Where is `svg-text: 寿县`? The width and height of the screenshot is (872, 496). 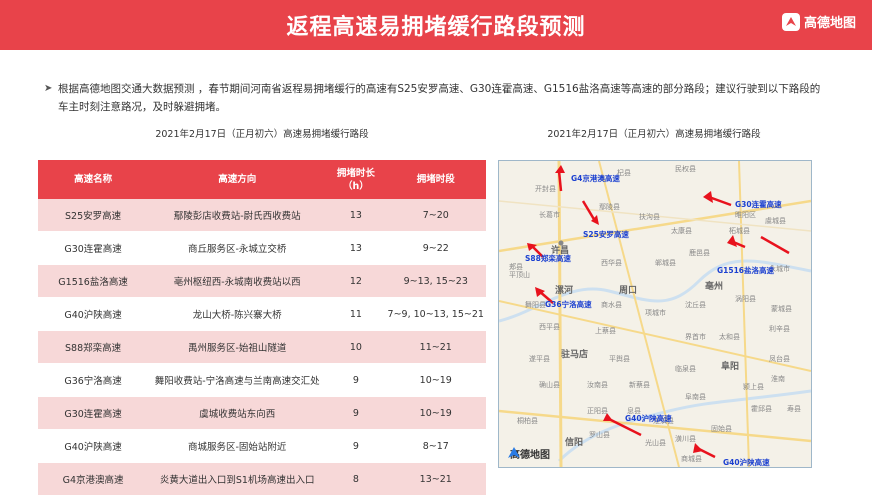 svg-text: 寿县 is located at coordinates (794, 408).